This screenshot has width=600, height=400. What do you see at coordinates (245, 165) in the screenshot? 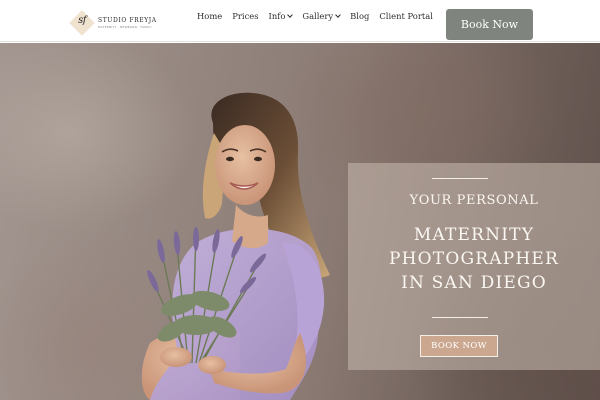
I see `face-shape` at bounding box center [245, 165].